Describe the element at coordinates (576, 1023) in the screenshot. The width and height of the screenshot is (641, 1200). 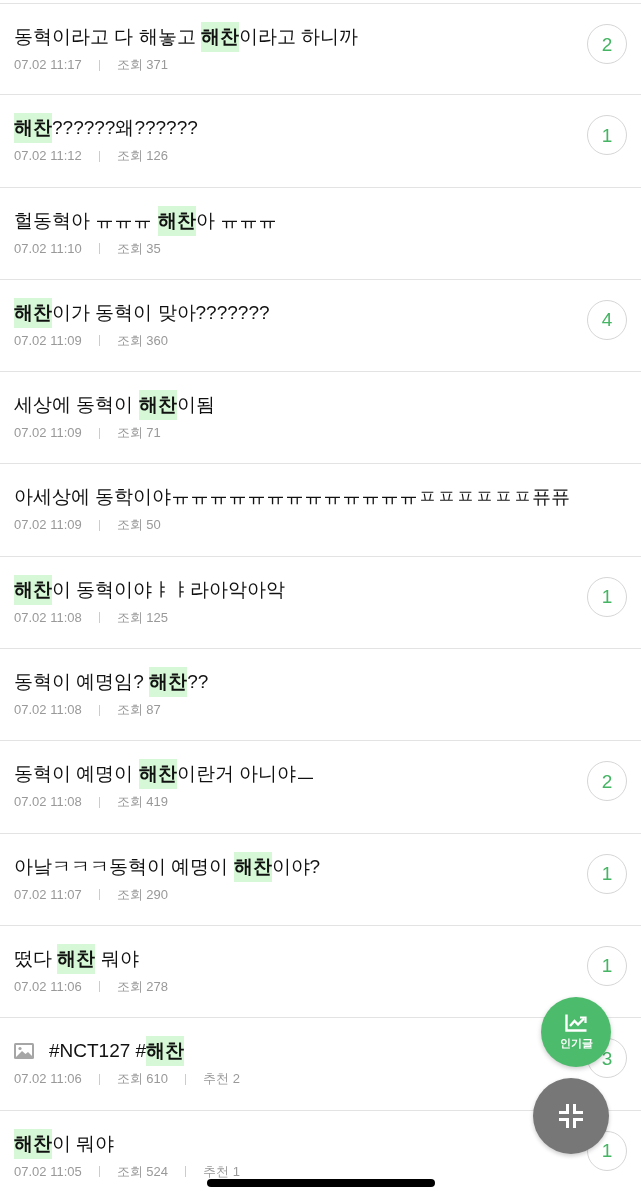
I see `trend-chart-icon` at that location.